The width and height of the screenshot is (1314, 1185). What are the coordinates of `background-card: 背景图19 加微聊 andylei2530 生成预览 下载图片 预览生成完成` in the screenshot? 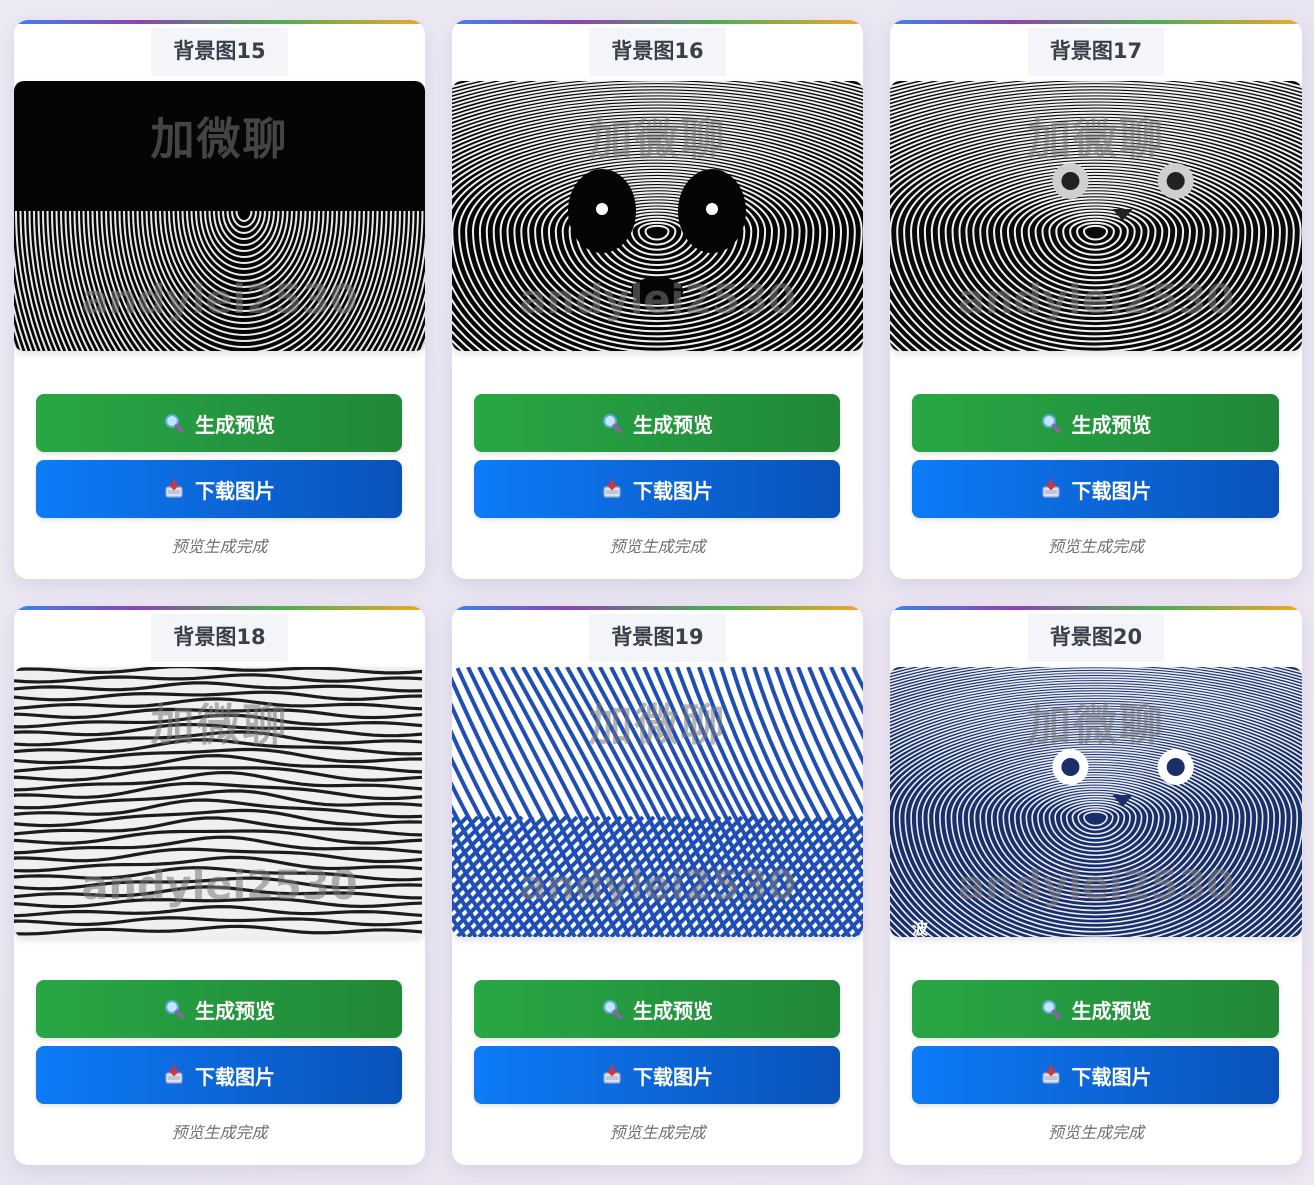 It's located at (657, 885).